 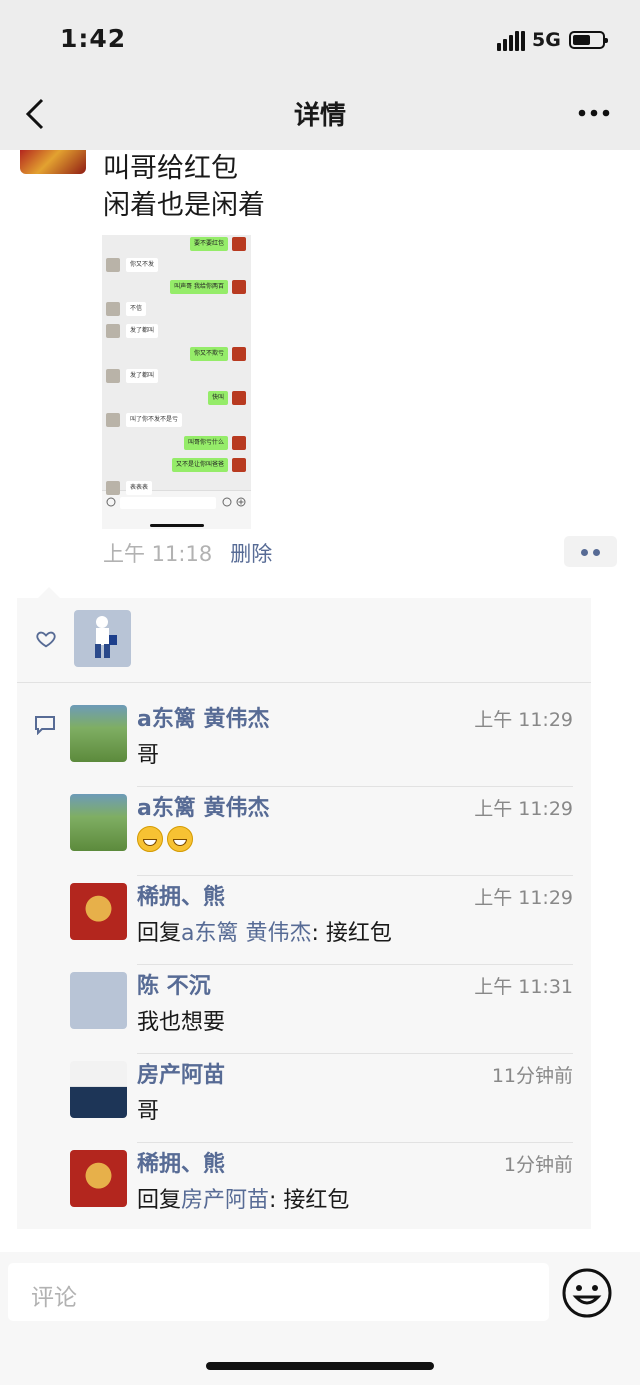 What do you see at coordinates (278, 1292) in the screenshot?
I see `comment-input: 评论` at bounding box center [278, 1292].